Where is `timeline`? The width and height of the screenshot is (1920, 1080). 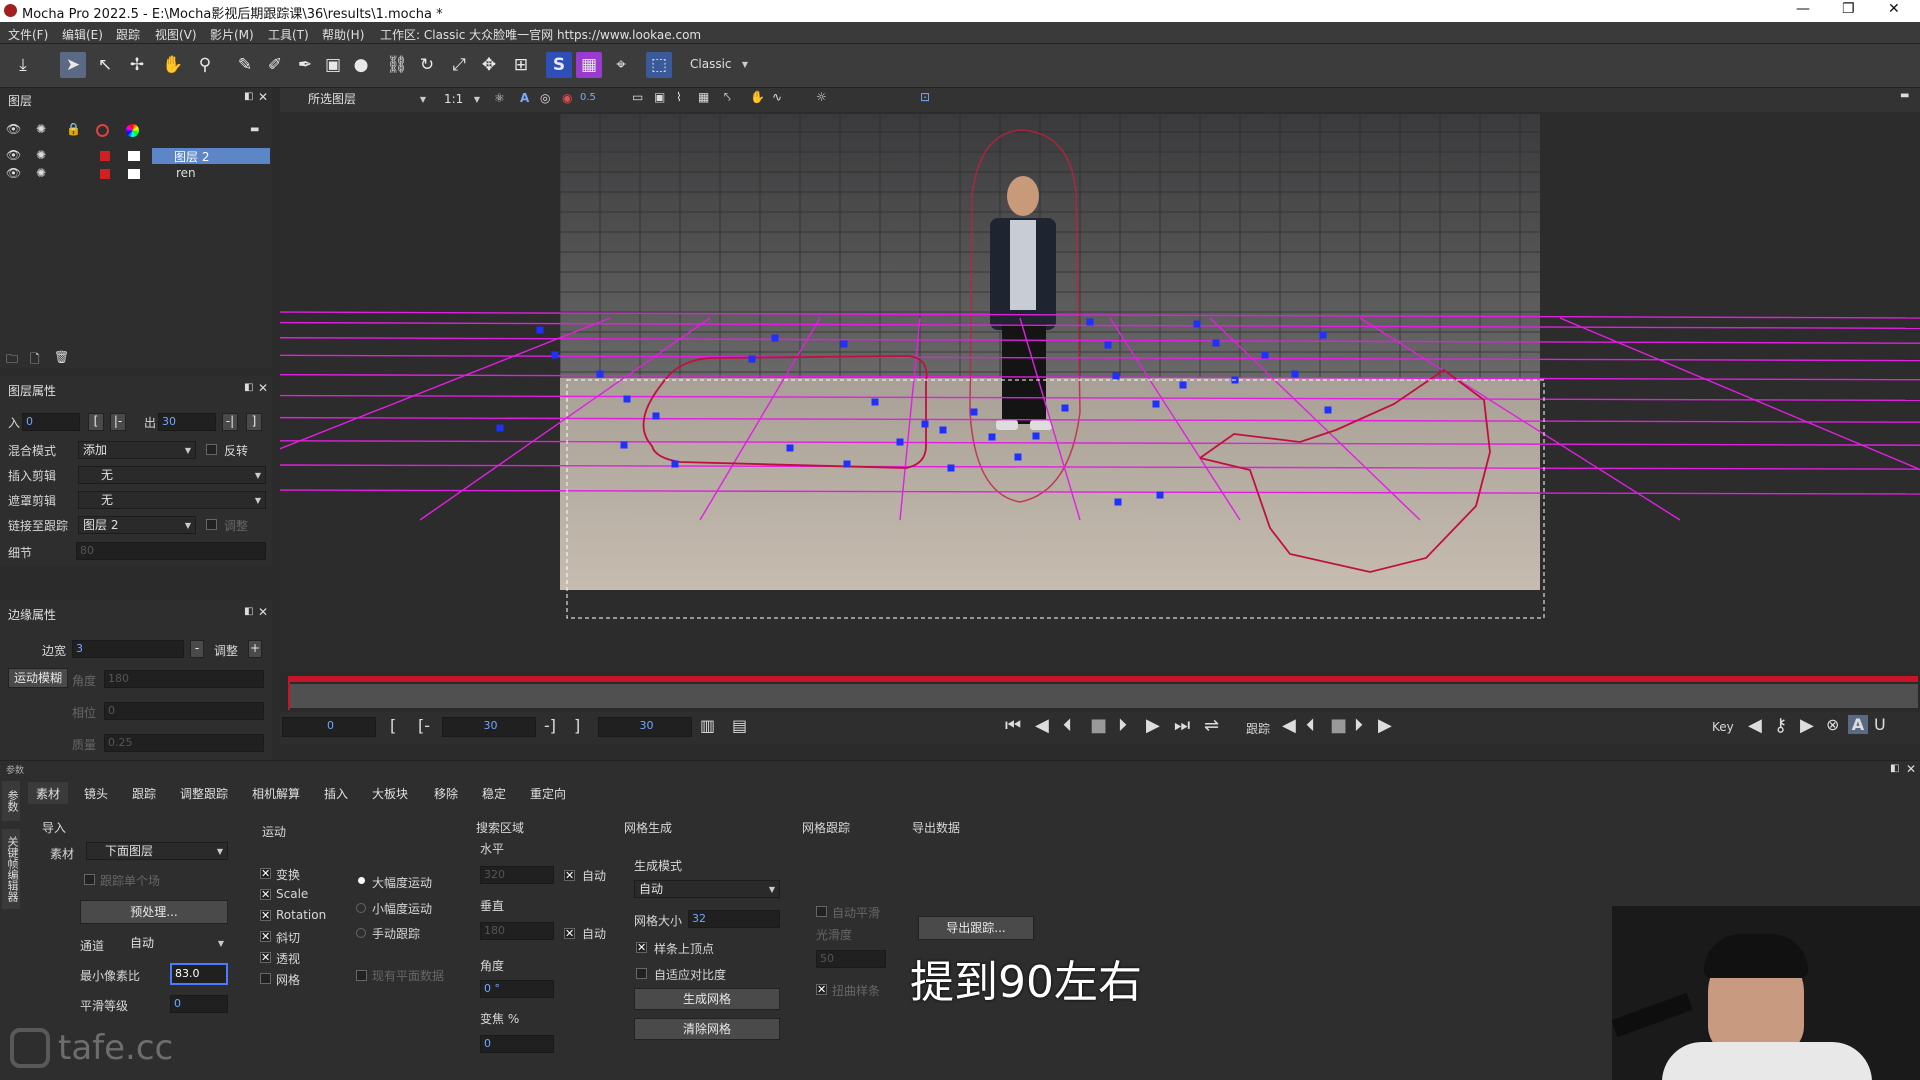 timeline is located at coordinates (1100, 692).